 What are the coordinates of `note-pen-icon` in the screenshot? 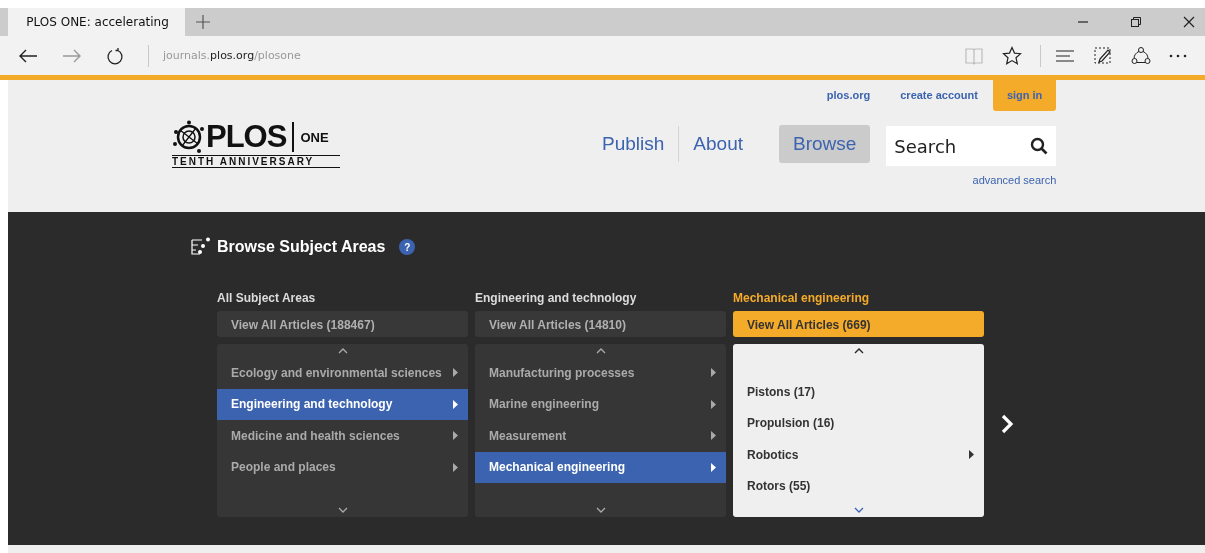 It's located at (1103, 55).